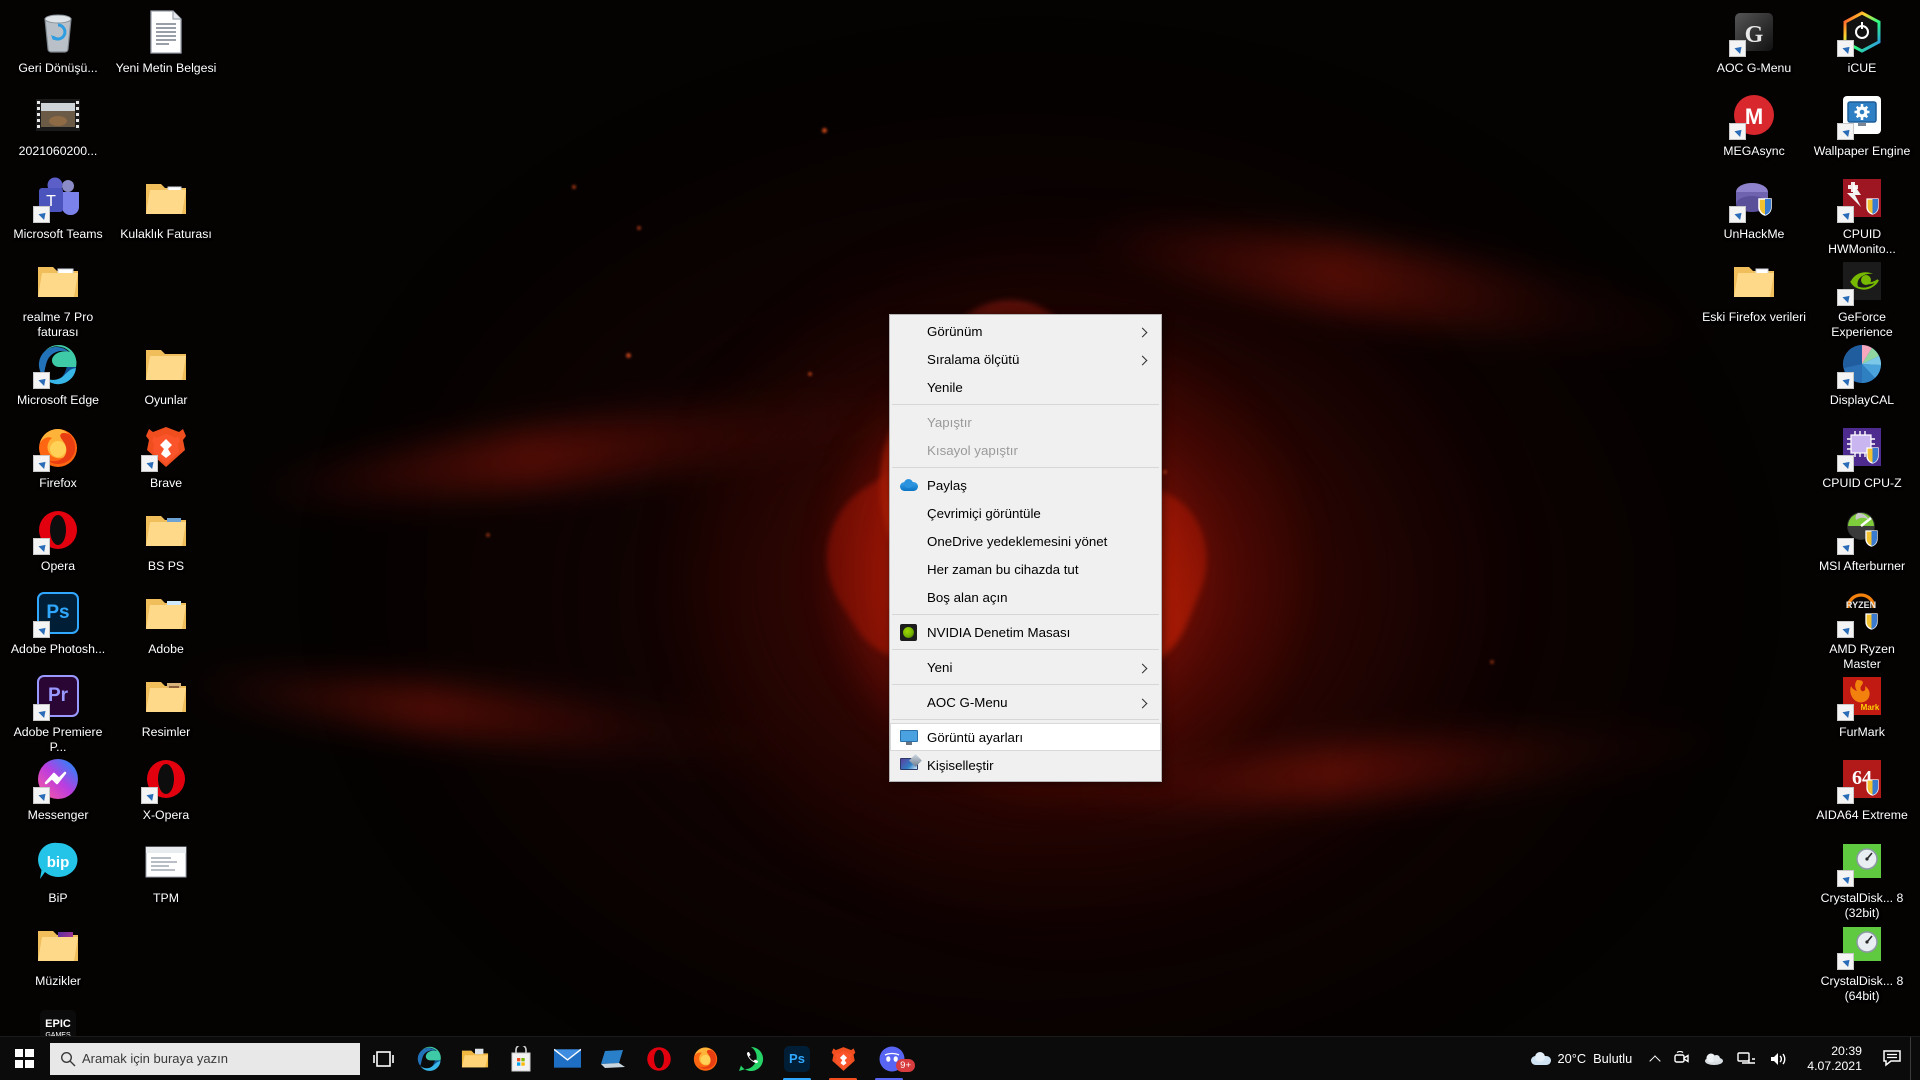  I want to click on taskbar-app-mail, so click(567, 1058).